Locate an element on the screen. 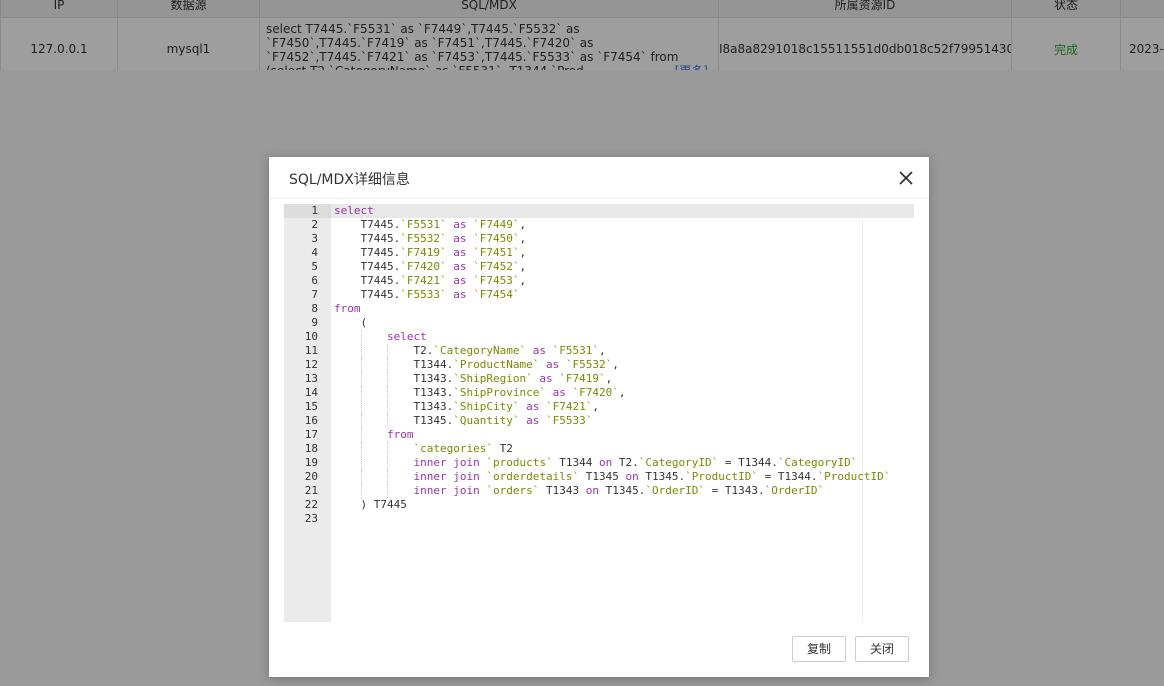 This screenshot has height=686, width=1164. code-text: `categories` T2 is located at coordinates (463, 449).